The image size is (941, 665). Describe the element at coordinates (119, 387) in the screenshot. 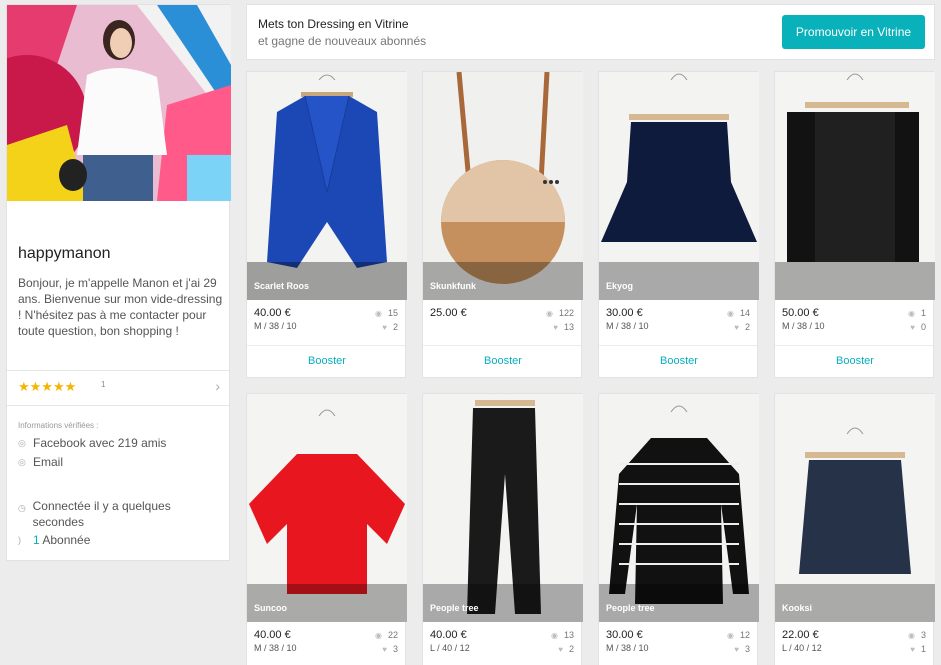

I see `rating-row: ★★★★★ 1 ›` at that location.